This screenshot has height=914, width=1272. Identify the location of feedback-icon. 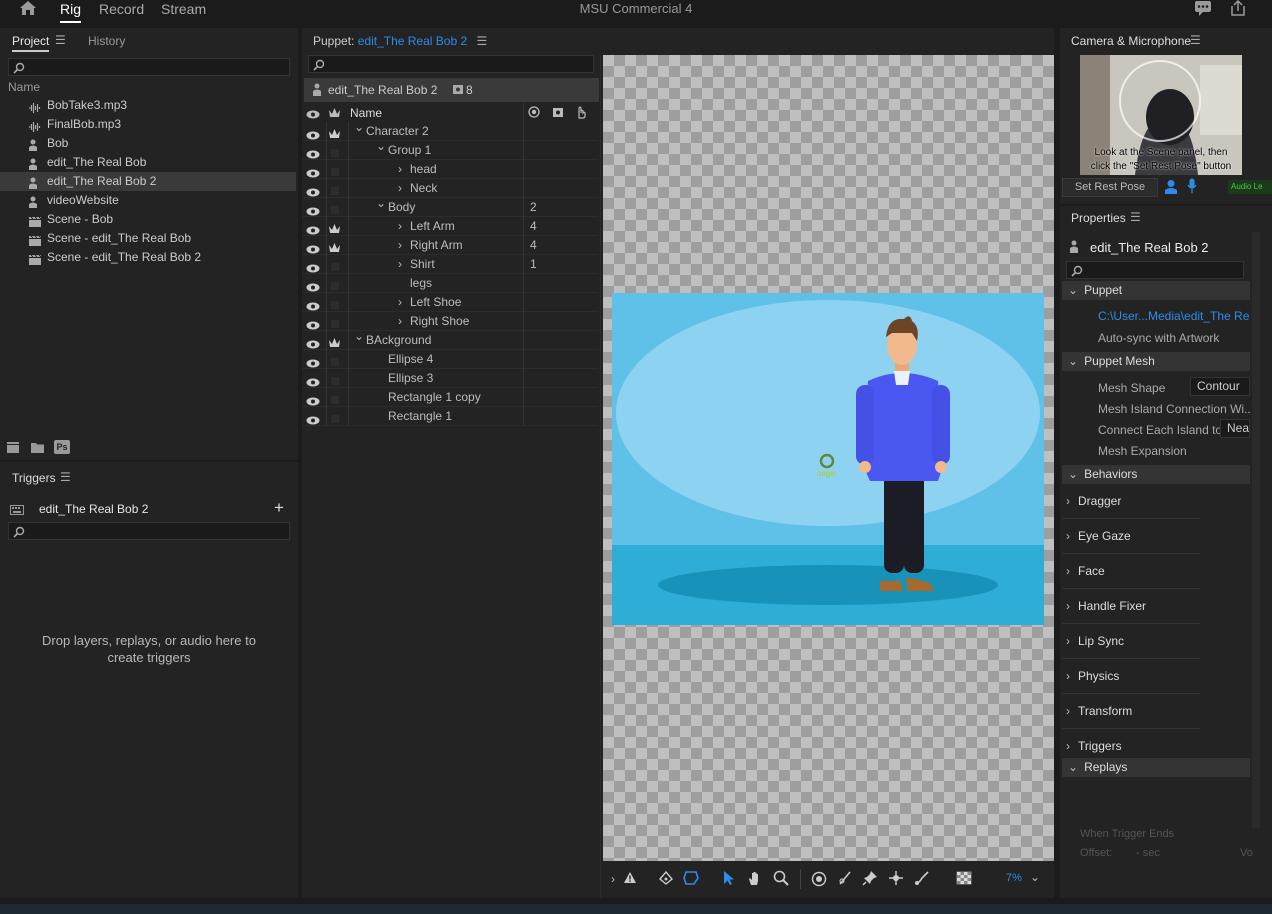
(1203, 9).